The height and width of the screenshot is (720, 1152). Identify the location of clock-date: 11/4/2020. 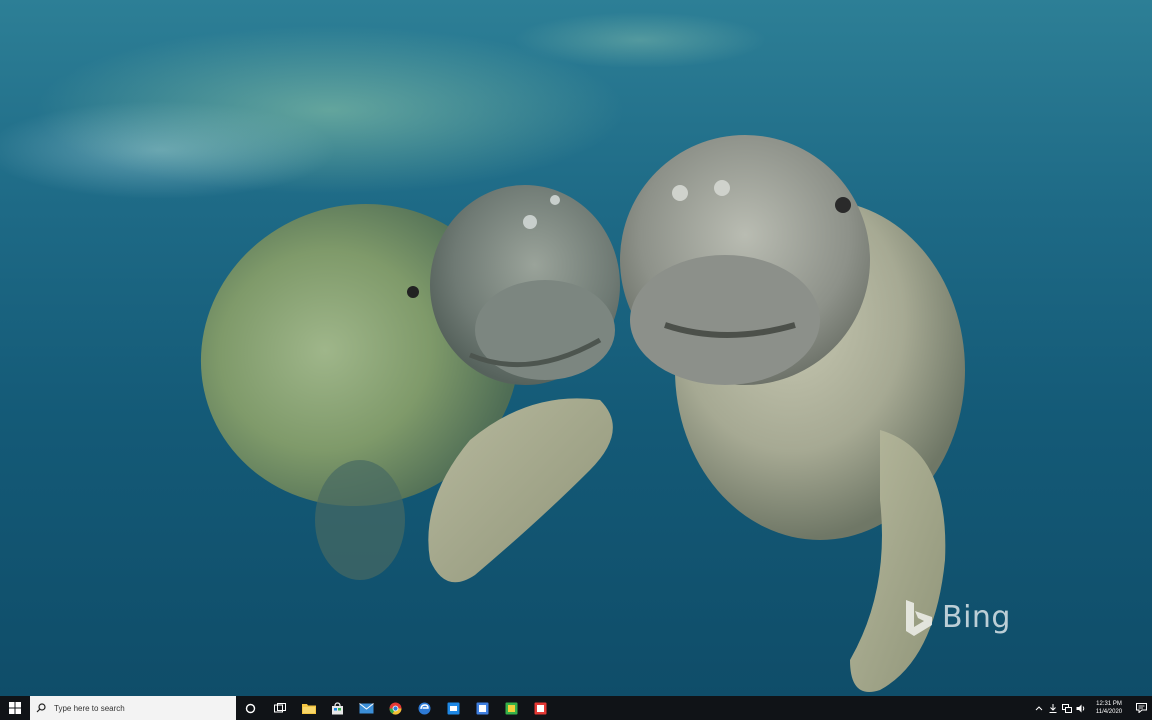
(1109, 712).